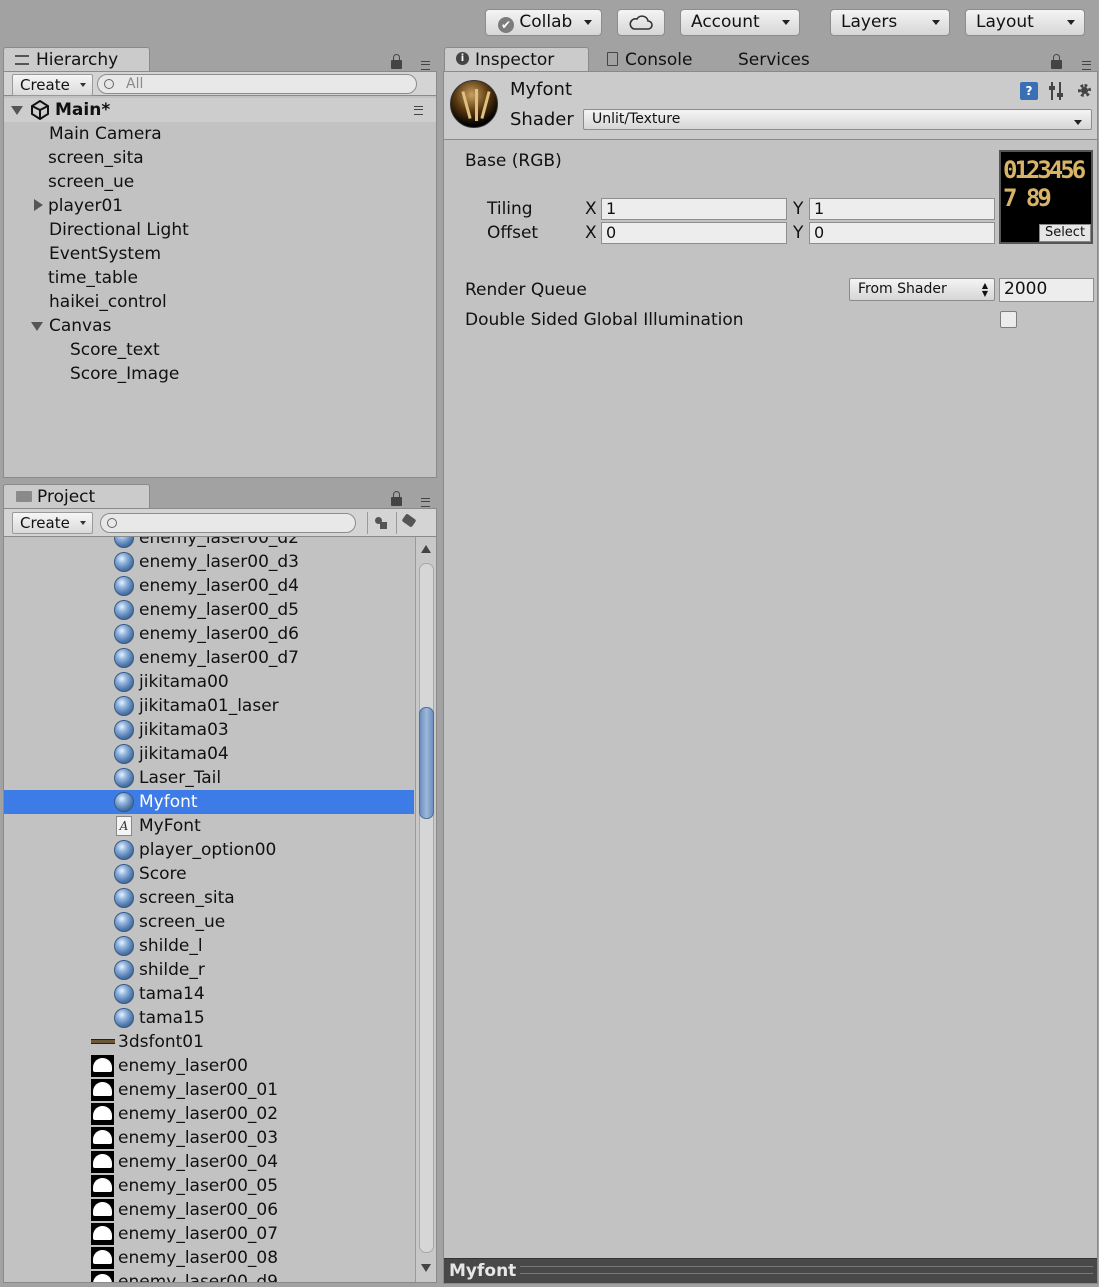 The width and height of the screenshot is (1099, 1287). What do you see at coordinates (209, 994) in the screenshot?
I see `project-item: tama14` at bounding box center [209, 994].